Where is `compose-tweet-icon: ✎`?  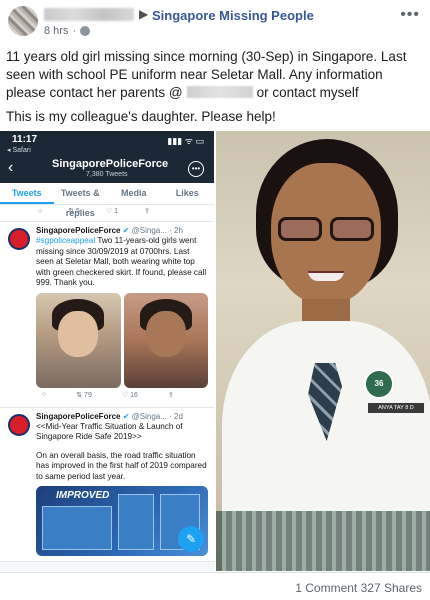
compose-tweet-icon: ✎ is located at coordinates (191, 539).